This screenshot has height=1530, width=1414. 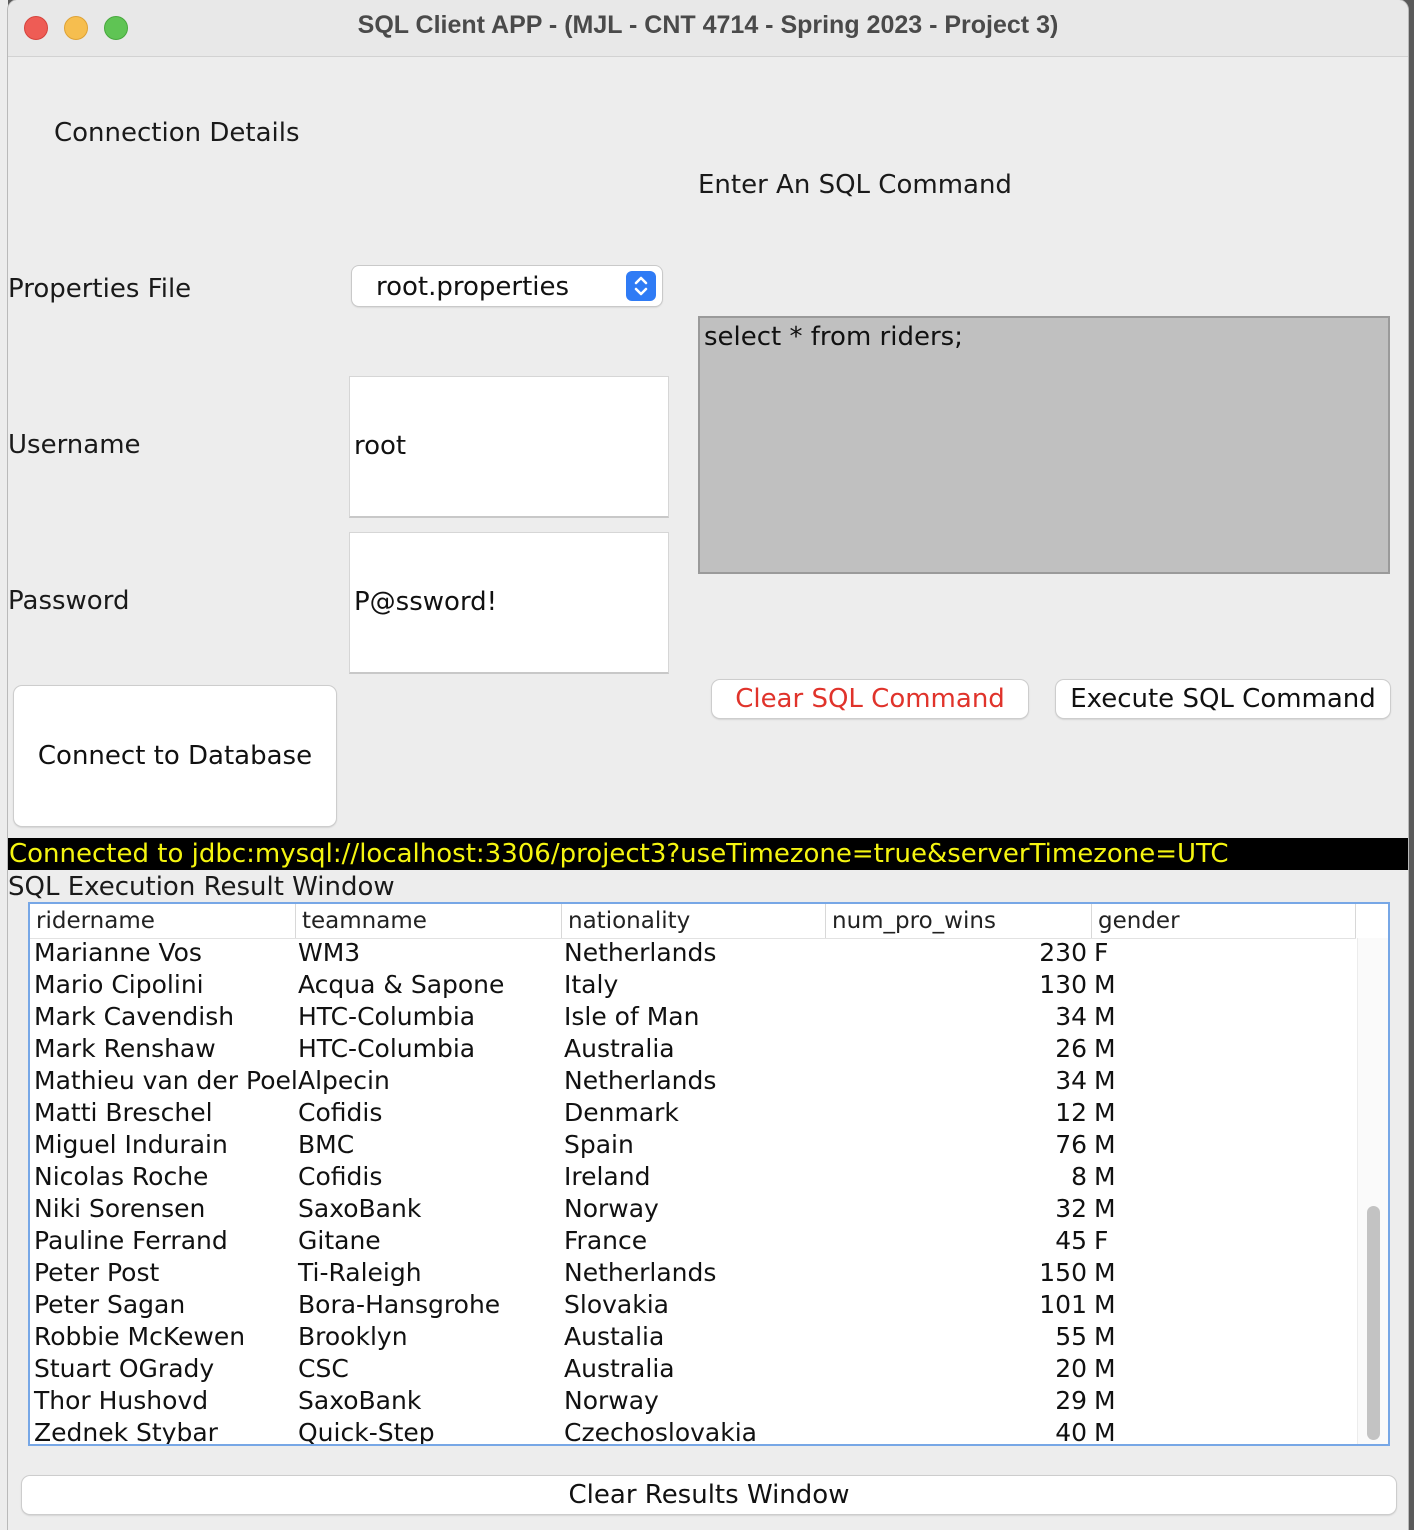 I want to click on cell-teamname: Brooklyn, so click(x=353, y=1336).